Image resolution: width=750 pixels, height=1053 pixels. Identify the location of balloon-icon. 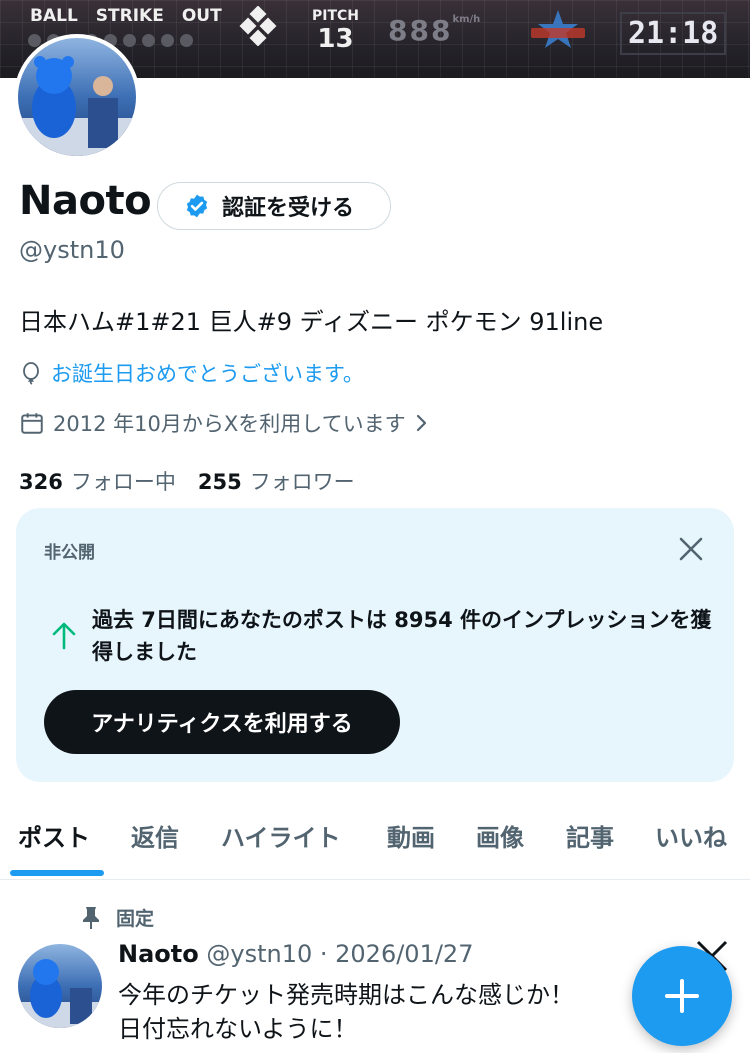
(31, 373).